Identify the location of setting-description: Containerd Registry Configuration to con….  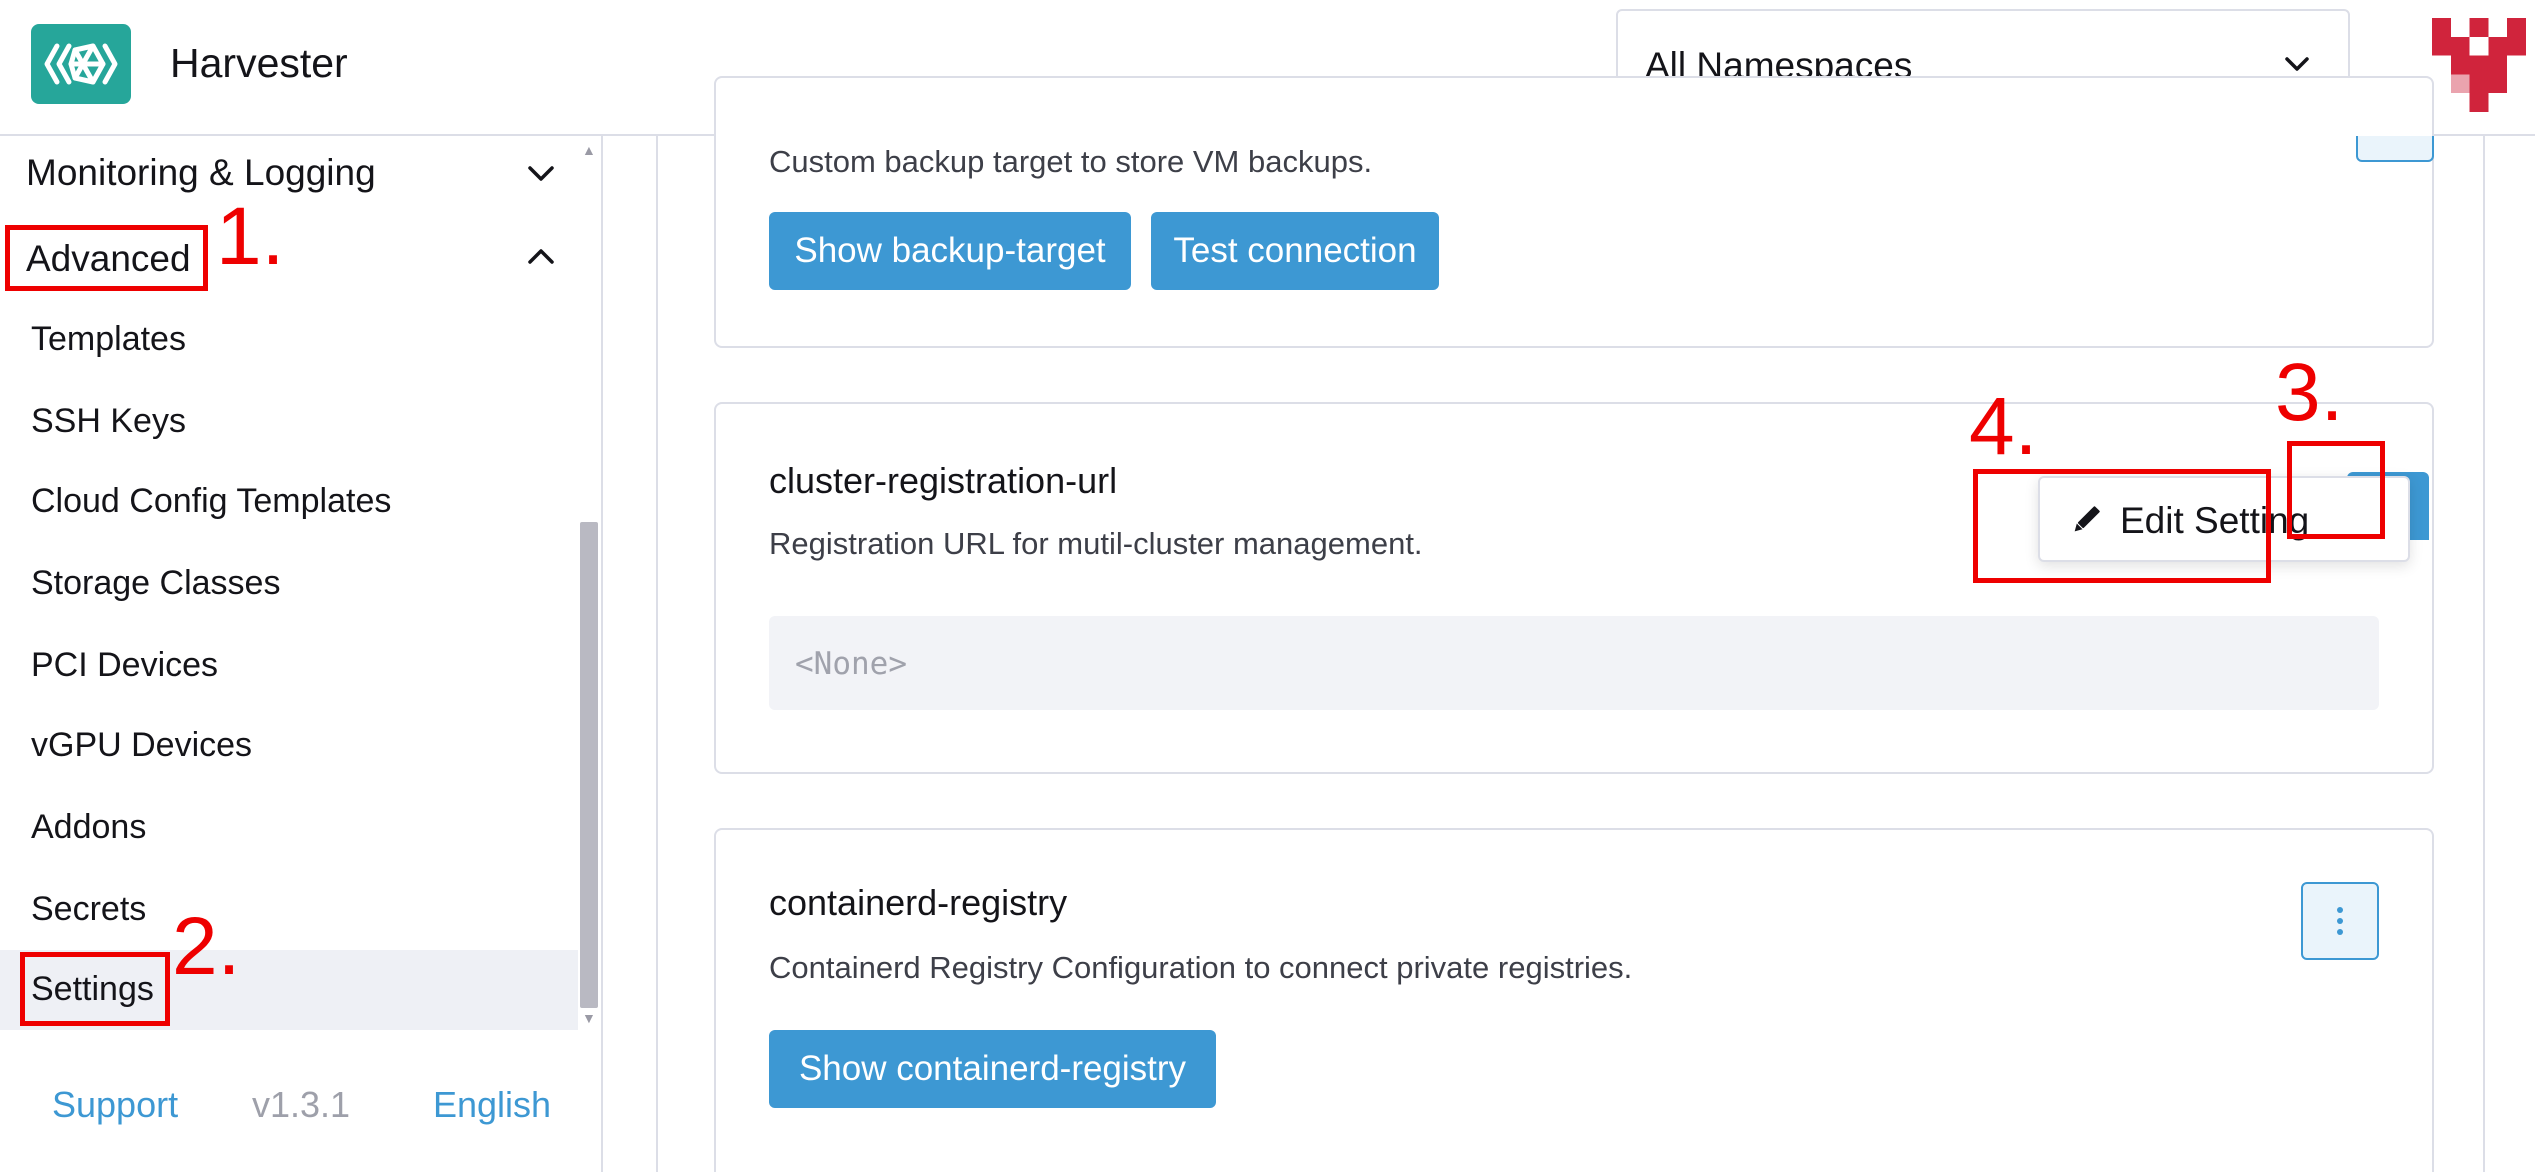
(1201, 967).